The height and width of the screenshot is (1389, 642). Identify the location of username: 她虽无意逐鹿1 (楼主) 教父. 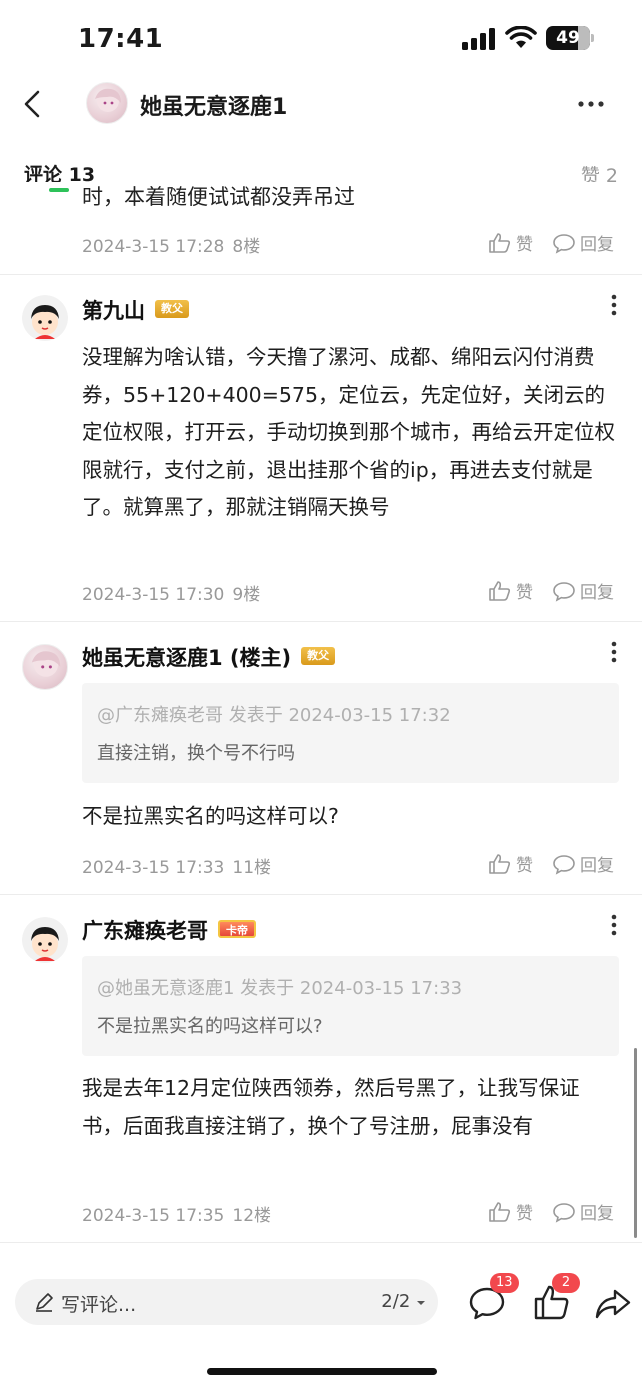
(209, 657).